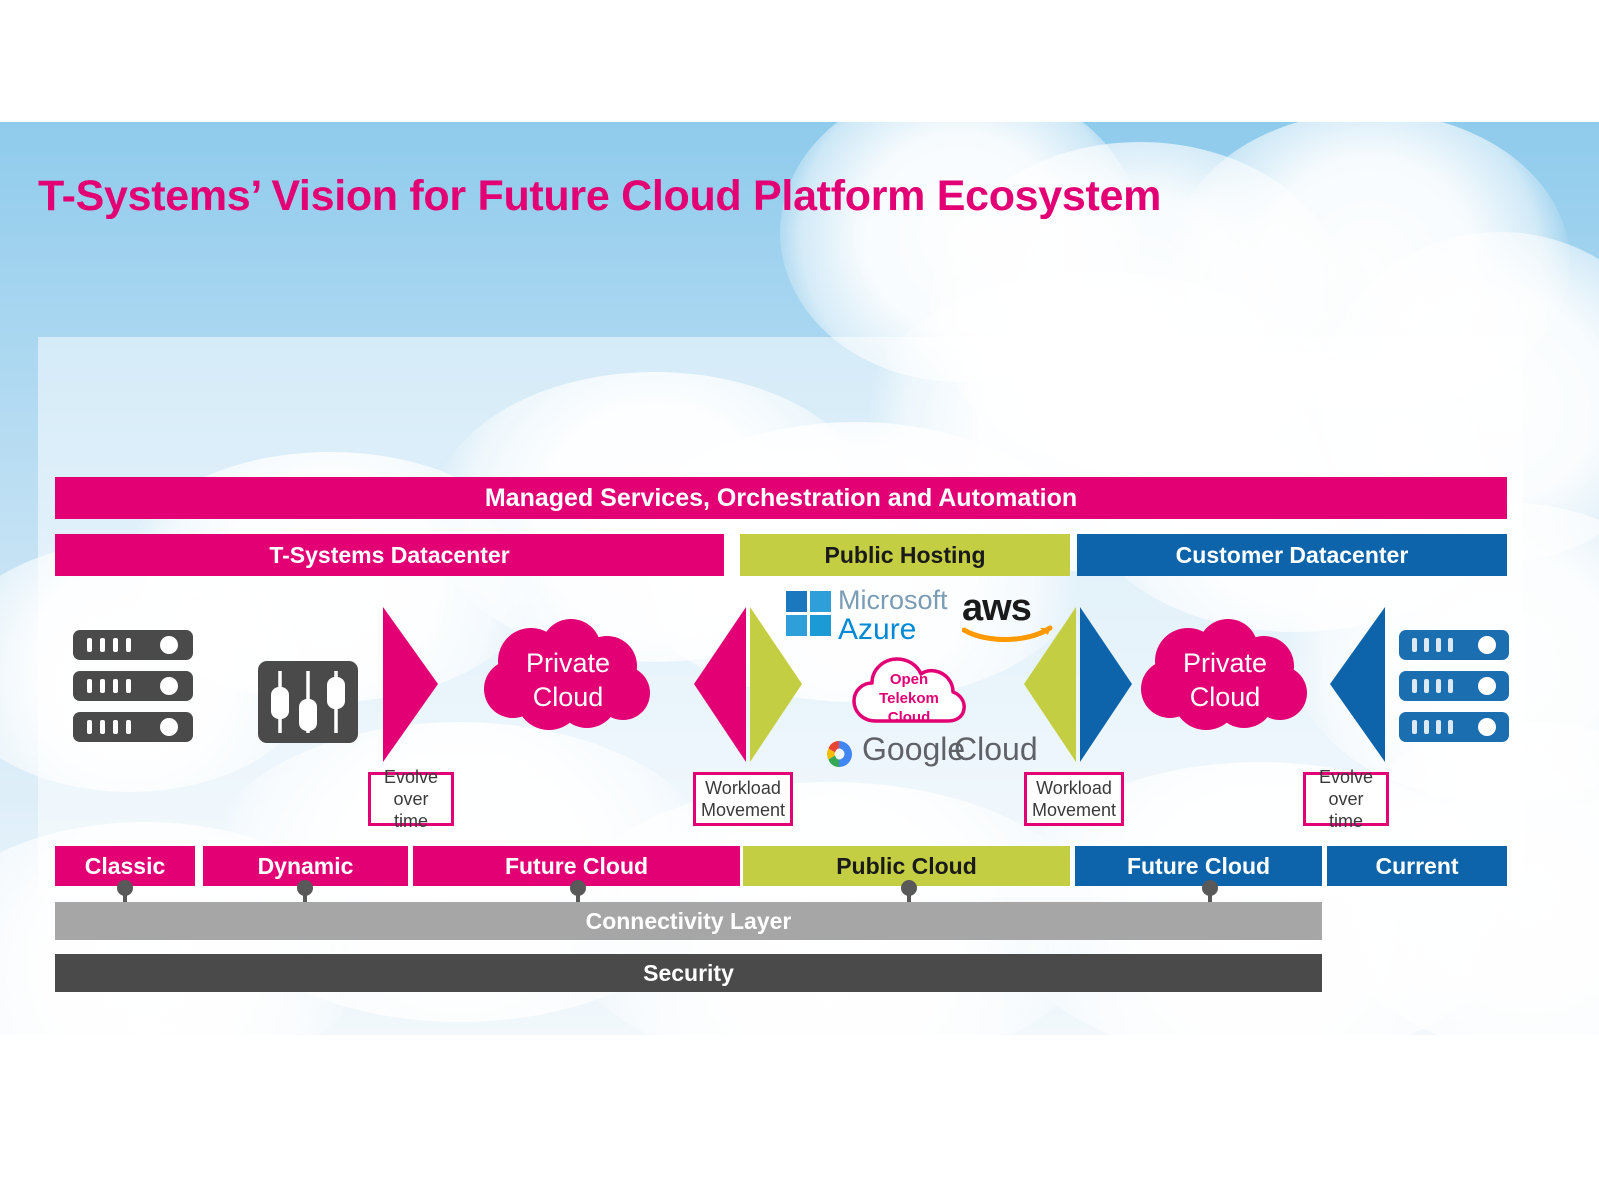 This screenshot has height=1200, width=1599. What do you see at coordinates (996, 609) in the screenshot?
I see `svg-text: aws` at bounding box center [996, 609].